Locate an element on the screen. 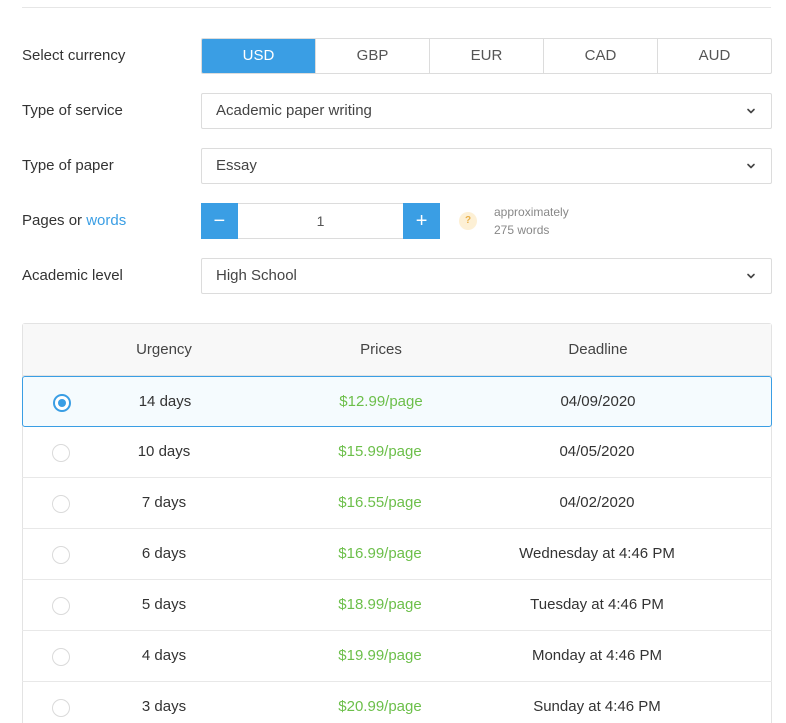  header-urgency: Urgency is located at coordinates (164, 349).